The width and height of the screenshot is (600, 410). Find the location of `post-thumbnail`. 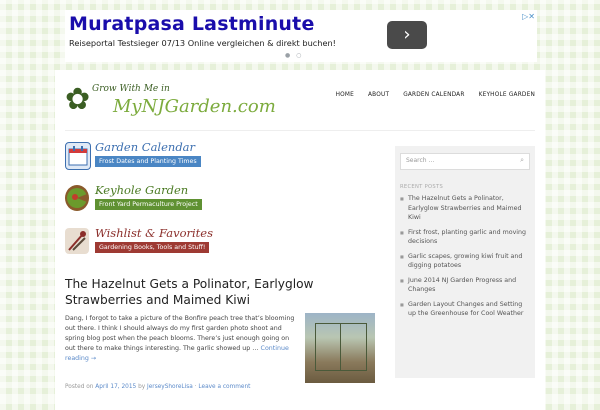

post-thumbnail is located at coordinates (340, 348).